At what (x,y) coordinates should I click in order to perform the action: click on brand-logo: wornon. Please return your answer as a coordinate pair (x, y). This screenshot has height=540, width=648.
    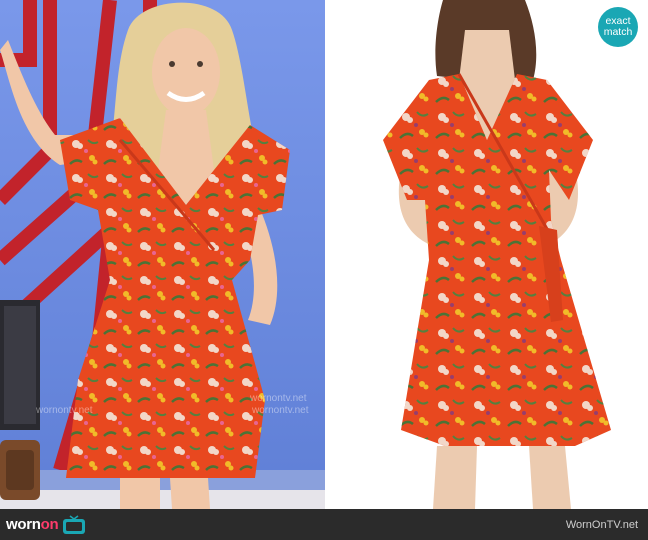
    Looking at the image, I should click on (46, 524).